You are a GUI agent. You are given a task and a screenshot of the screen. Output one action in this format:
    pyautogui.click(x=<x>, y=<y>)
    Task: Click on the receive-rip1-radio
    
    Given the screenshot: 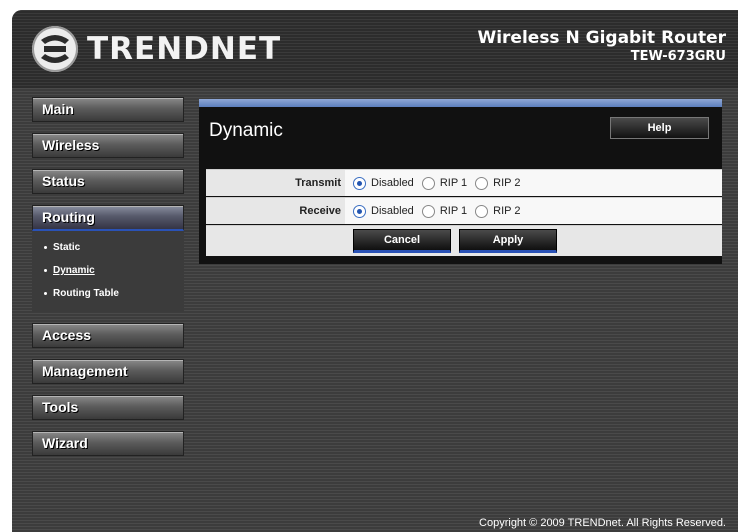 What is the action you would take?
    pyautogui.click(x=428, y=211)
    